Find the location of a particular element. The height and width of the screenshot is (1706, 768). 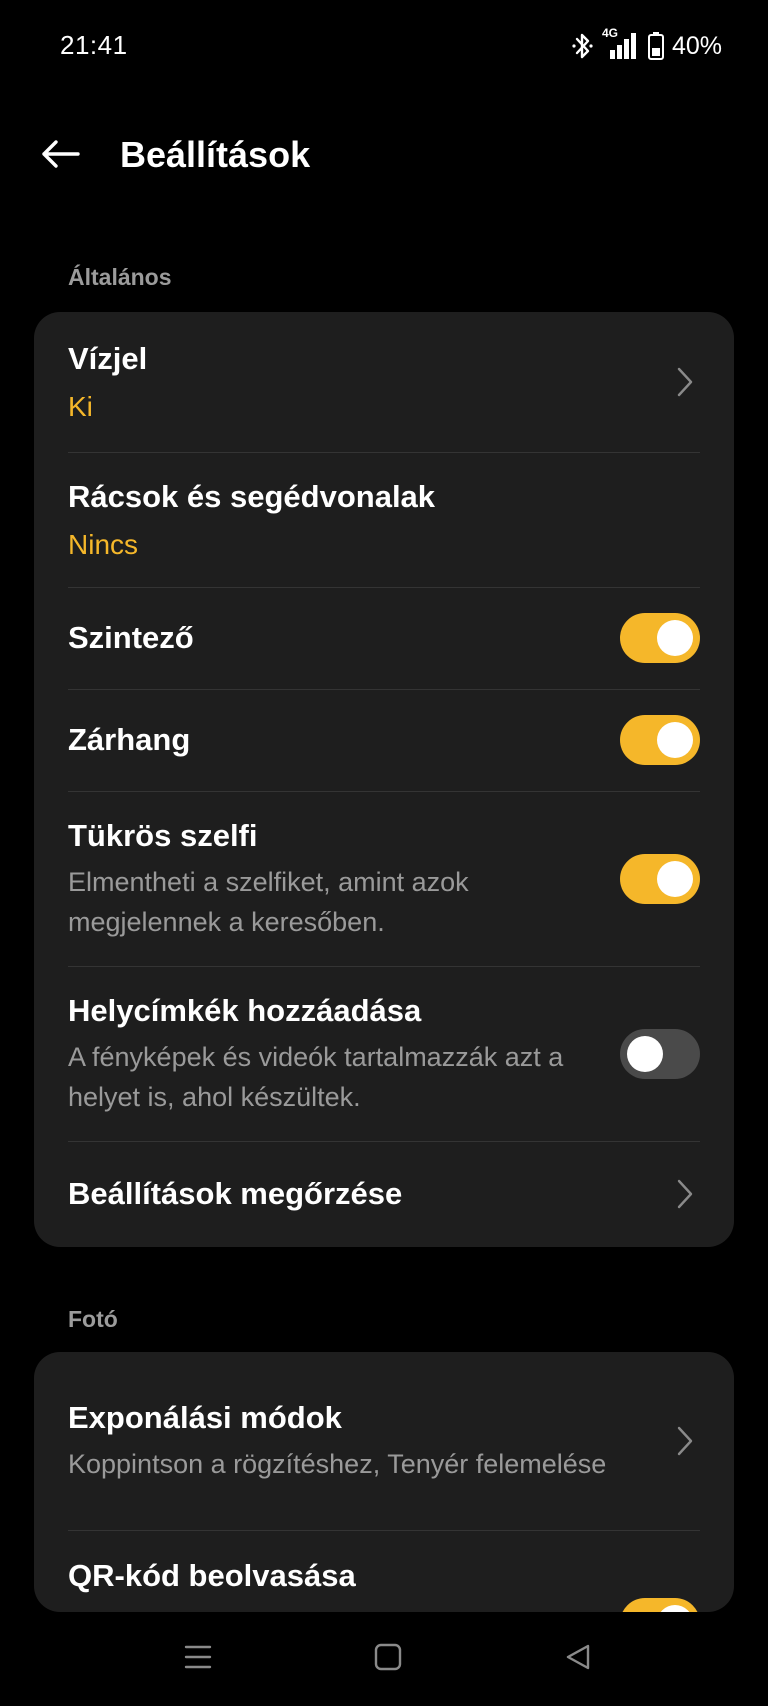

menu-icon is located at coordinates (198, 1659).